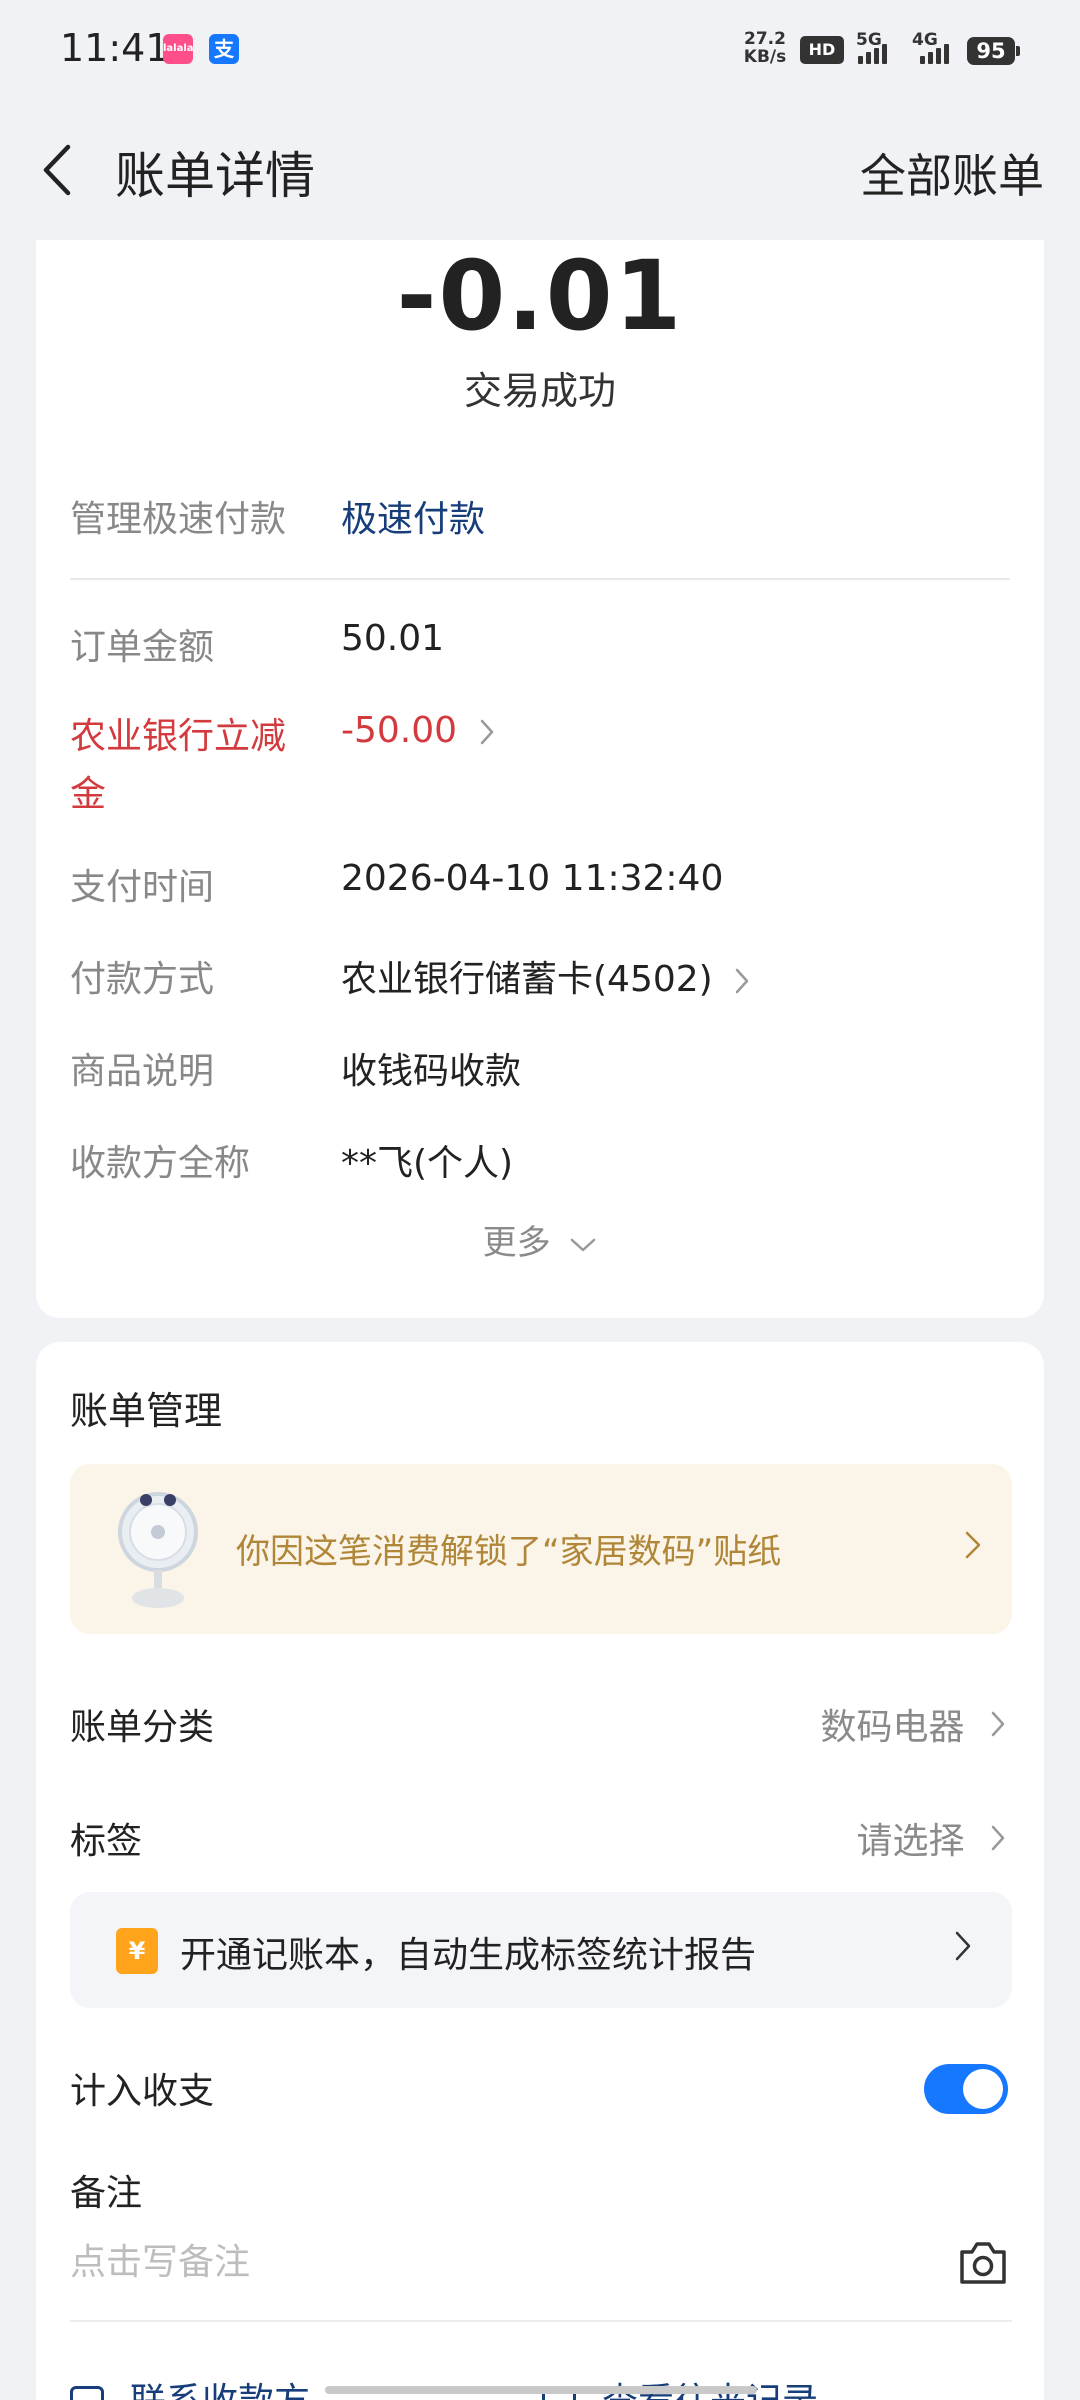 This screenshot has width=1080, height=2400. What do you see at coordinates (527, 979) in the screenshot?
I see `pay-method-value: 农业银行储蓄卡(4502)` at bounding box center [527, 979].